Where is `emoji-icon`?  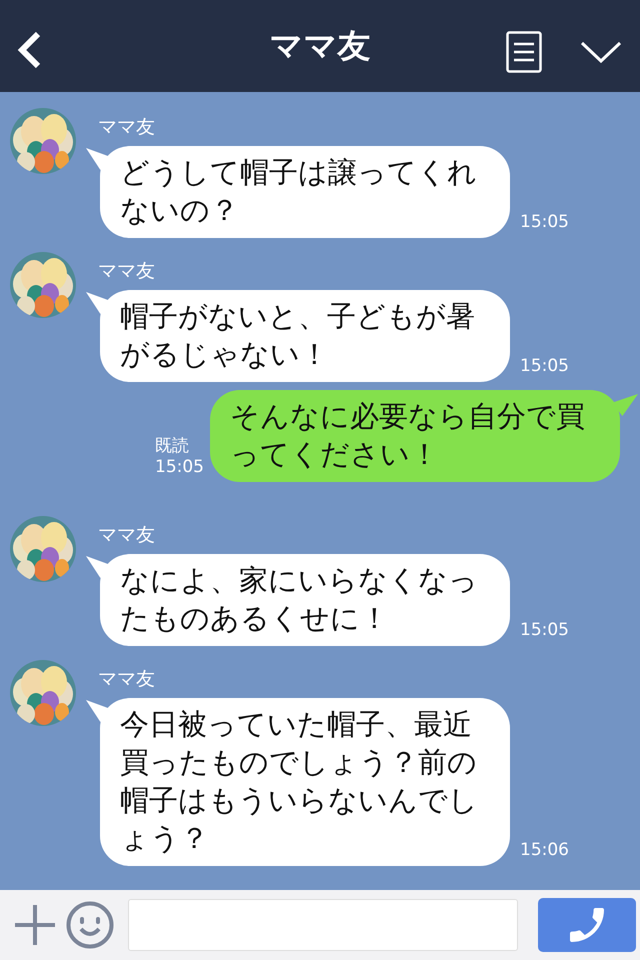
emoji-icon is located at coordinates (90, 925).